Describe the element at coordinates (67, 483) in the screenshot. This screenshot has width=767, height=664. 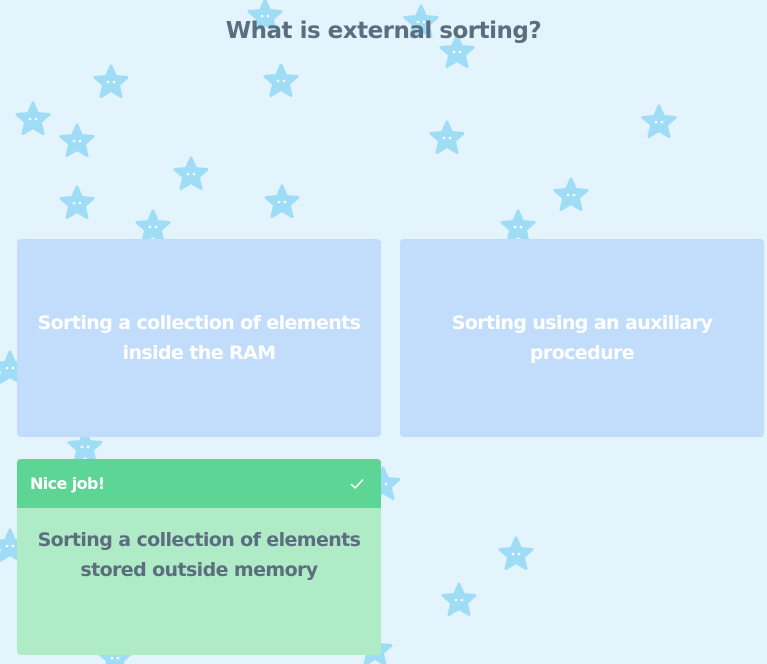
I see `feedback-label: Nice job!` at that location.